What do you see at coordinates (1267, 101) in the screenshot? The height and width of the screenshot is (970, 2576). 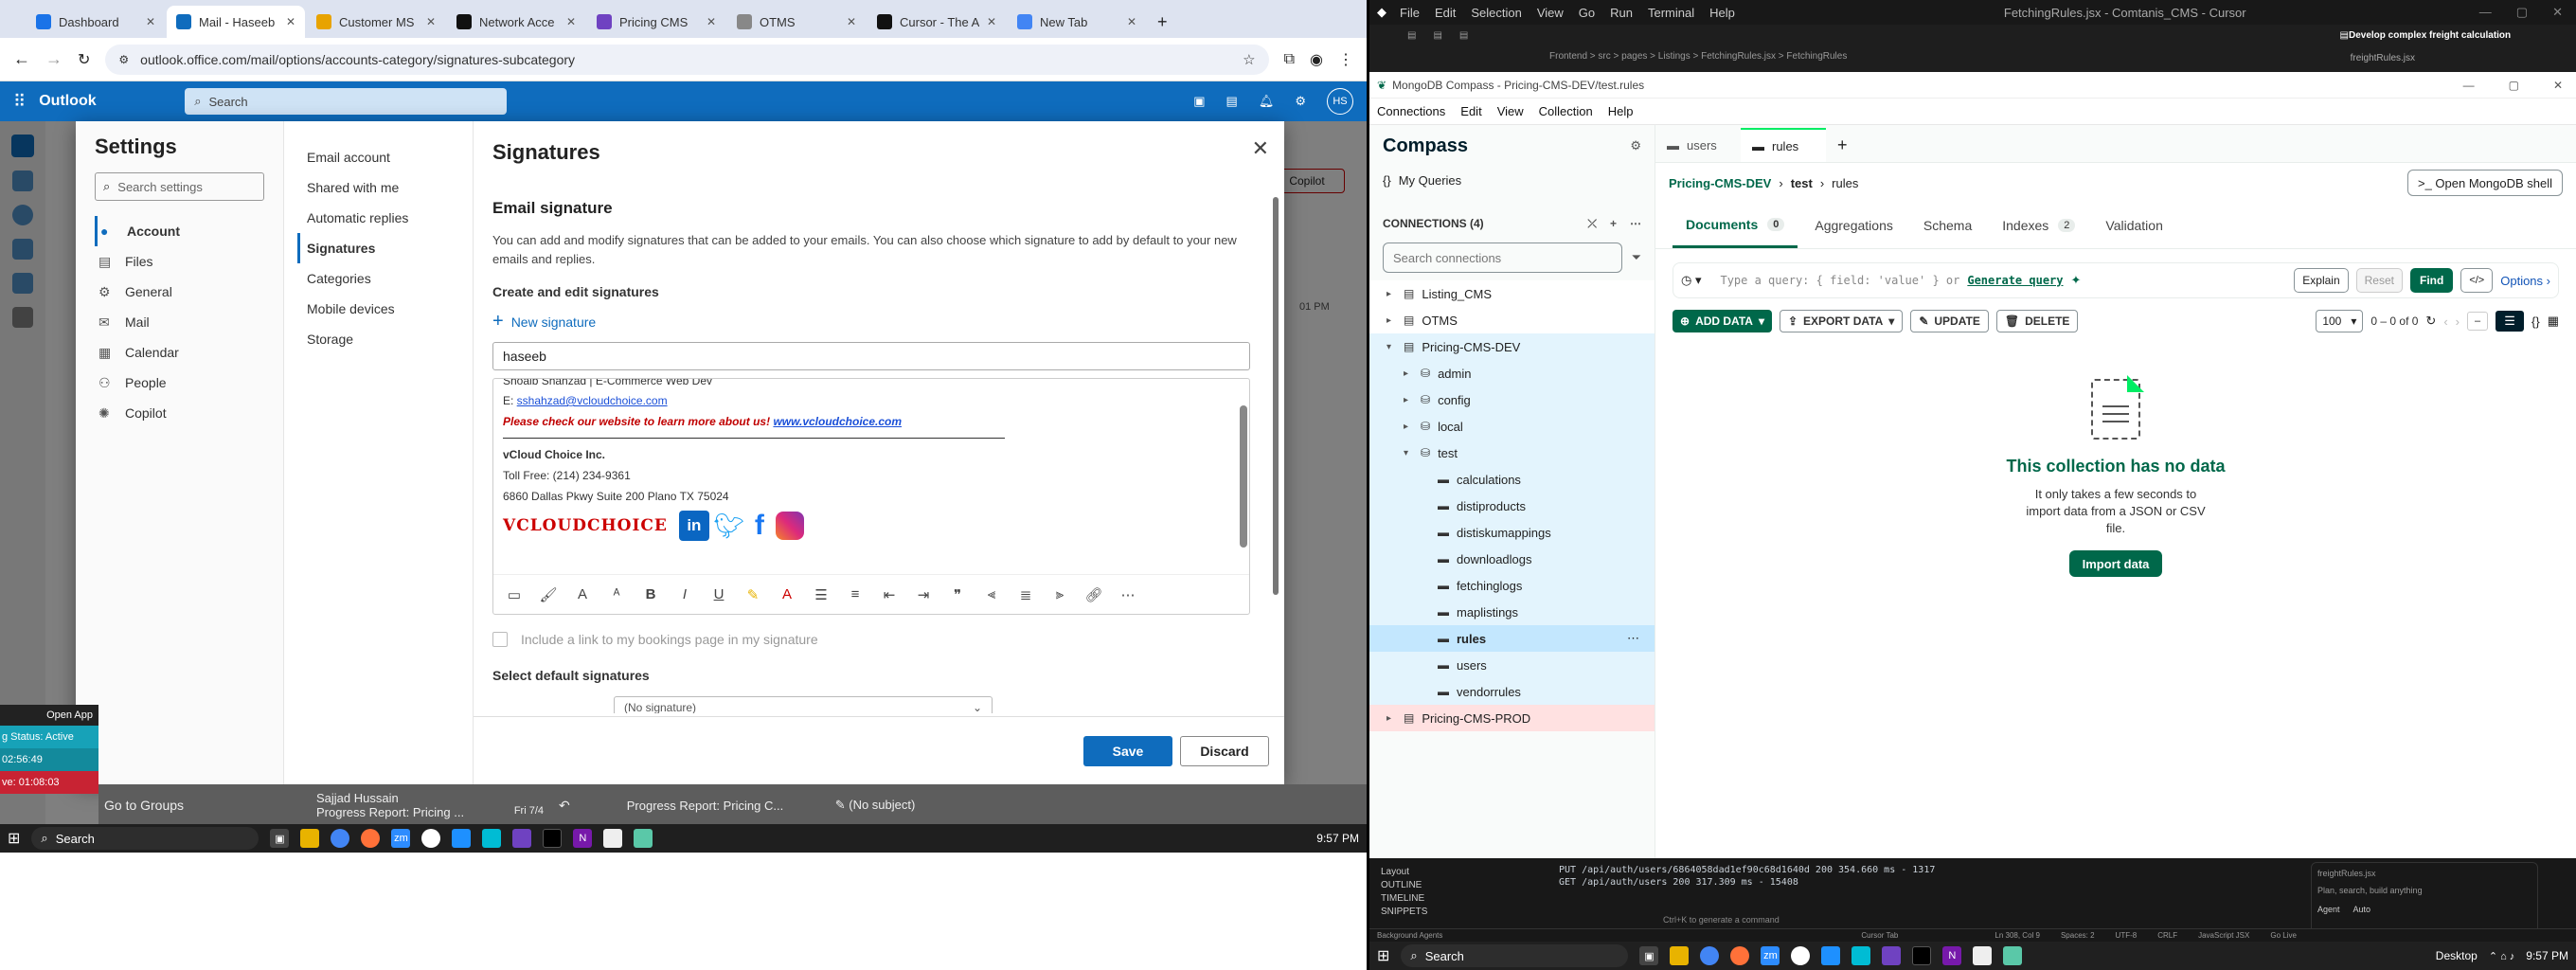 I see `notification-bell-icon: 🔔︎` at bounding box center [1267, 101].